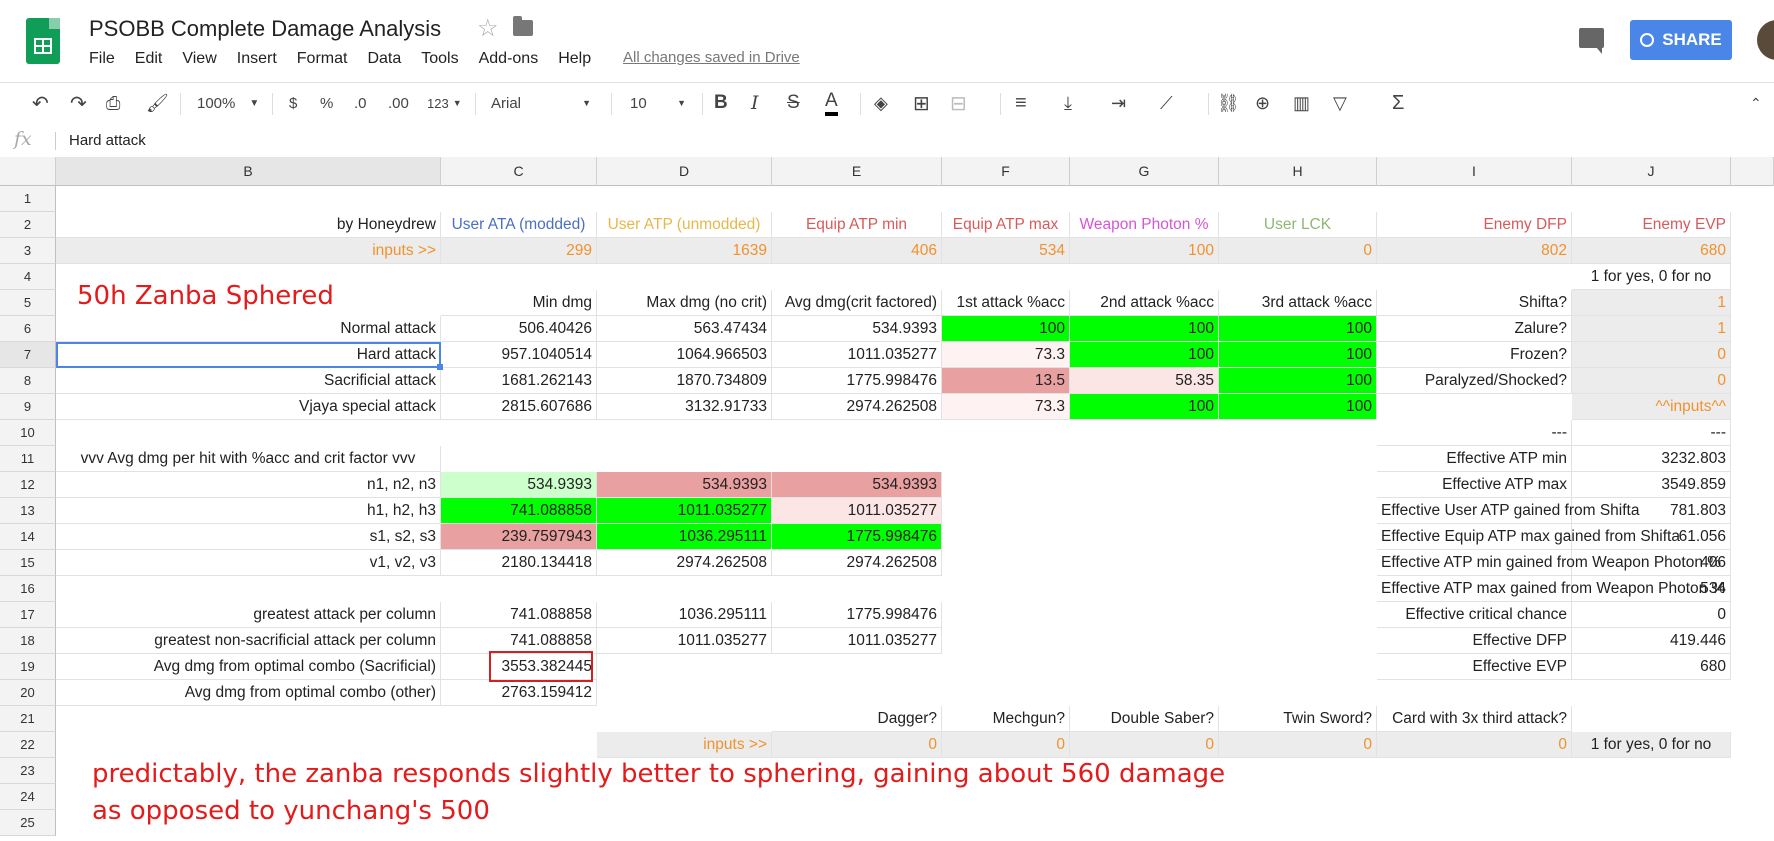 Image resolution: width=1774 pixels, height=841 pixels. Describe the element at coordinates (857, 511) in the screenshot. I see `cell-e13: 1011.035277` at that location.